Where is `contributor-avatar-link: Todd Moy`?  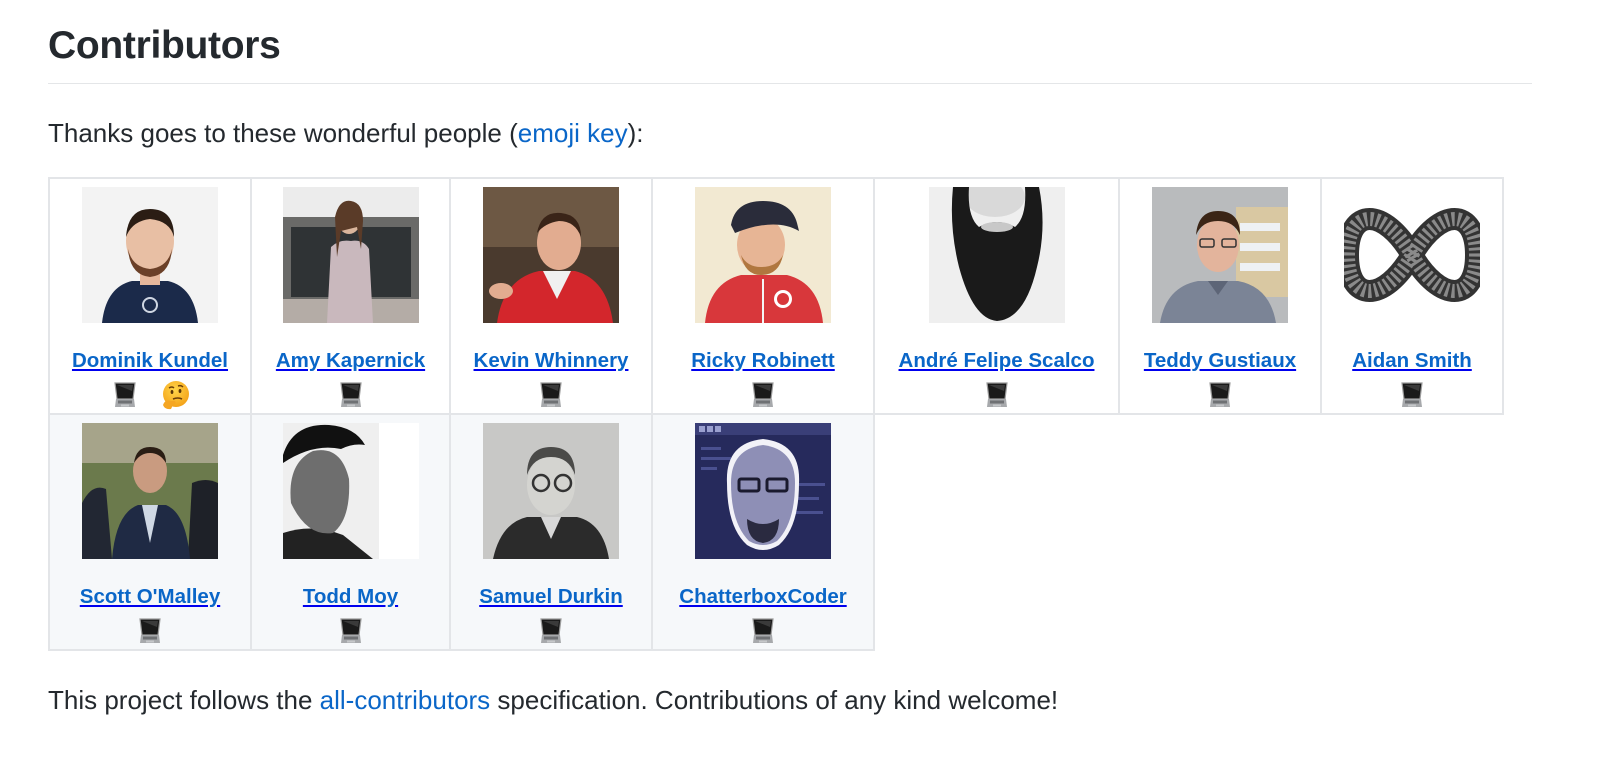
contributor-avatar-link: Todd Moy is located at coordinates (350, 516).